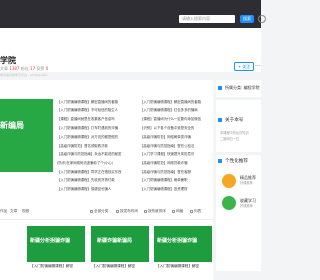 This screenshot has width=320, height=280. What do you see at coordinates (4, 68) in the screenshot?
I see `articles-label: 文章` at bounding box center [4, 68].